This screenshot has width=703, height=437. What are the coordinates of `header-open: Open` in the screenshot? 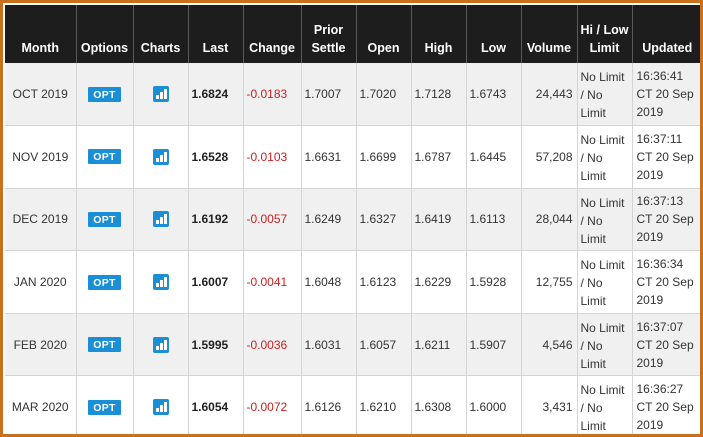 It's located at (384, 34).